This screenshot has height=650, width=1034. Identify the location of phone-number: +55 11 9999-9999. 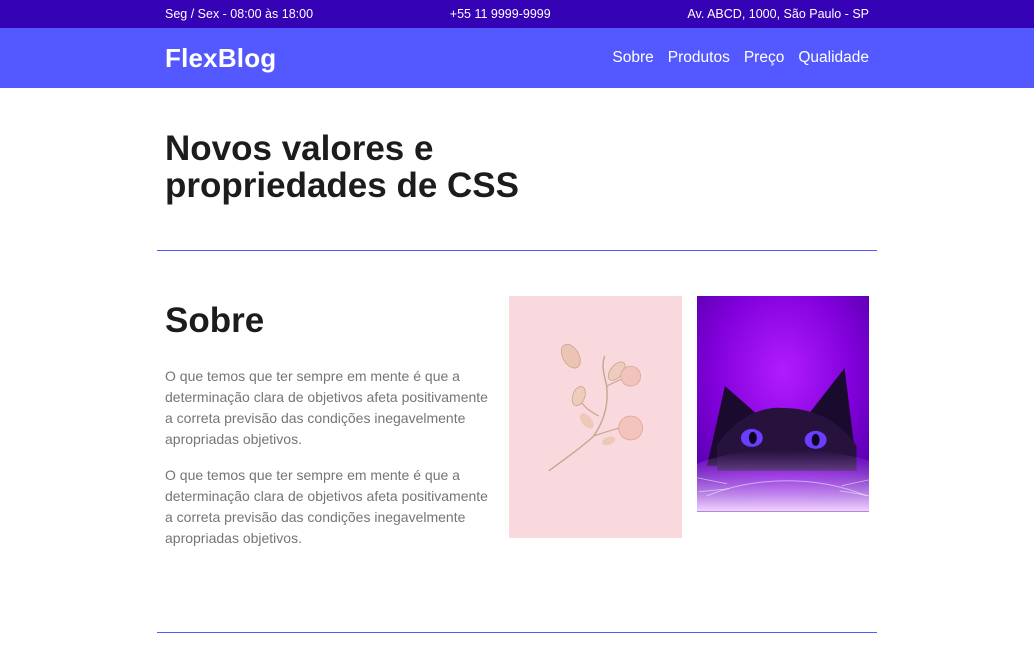
(500, 14).